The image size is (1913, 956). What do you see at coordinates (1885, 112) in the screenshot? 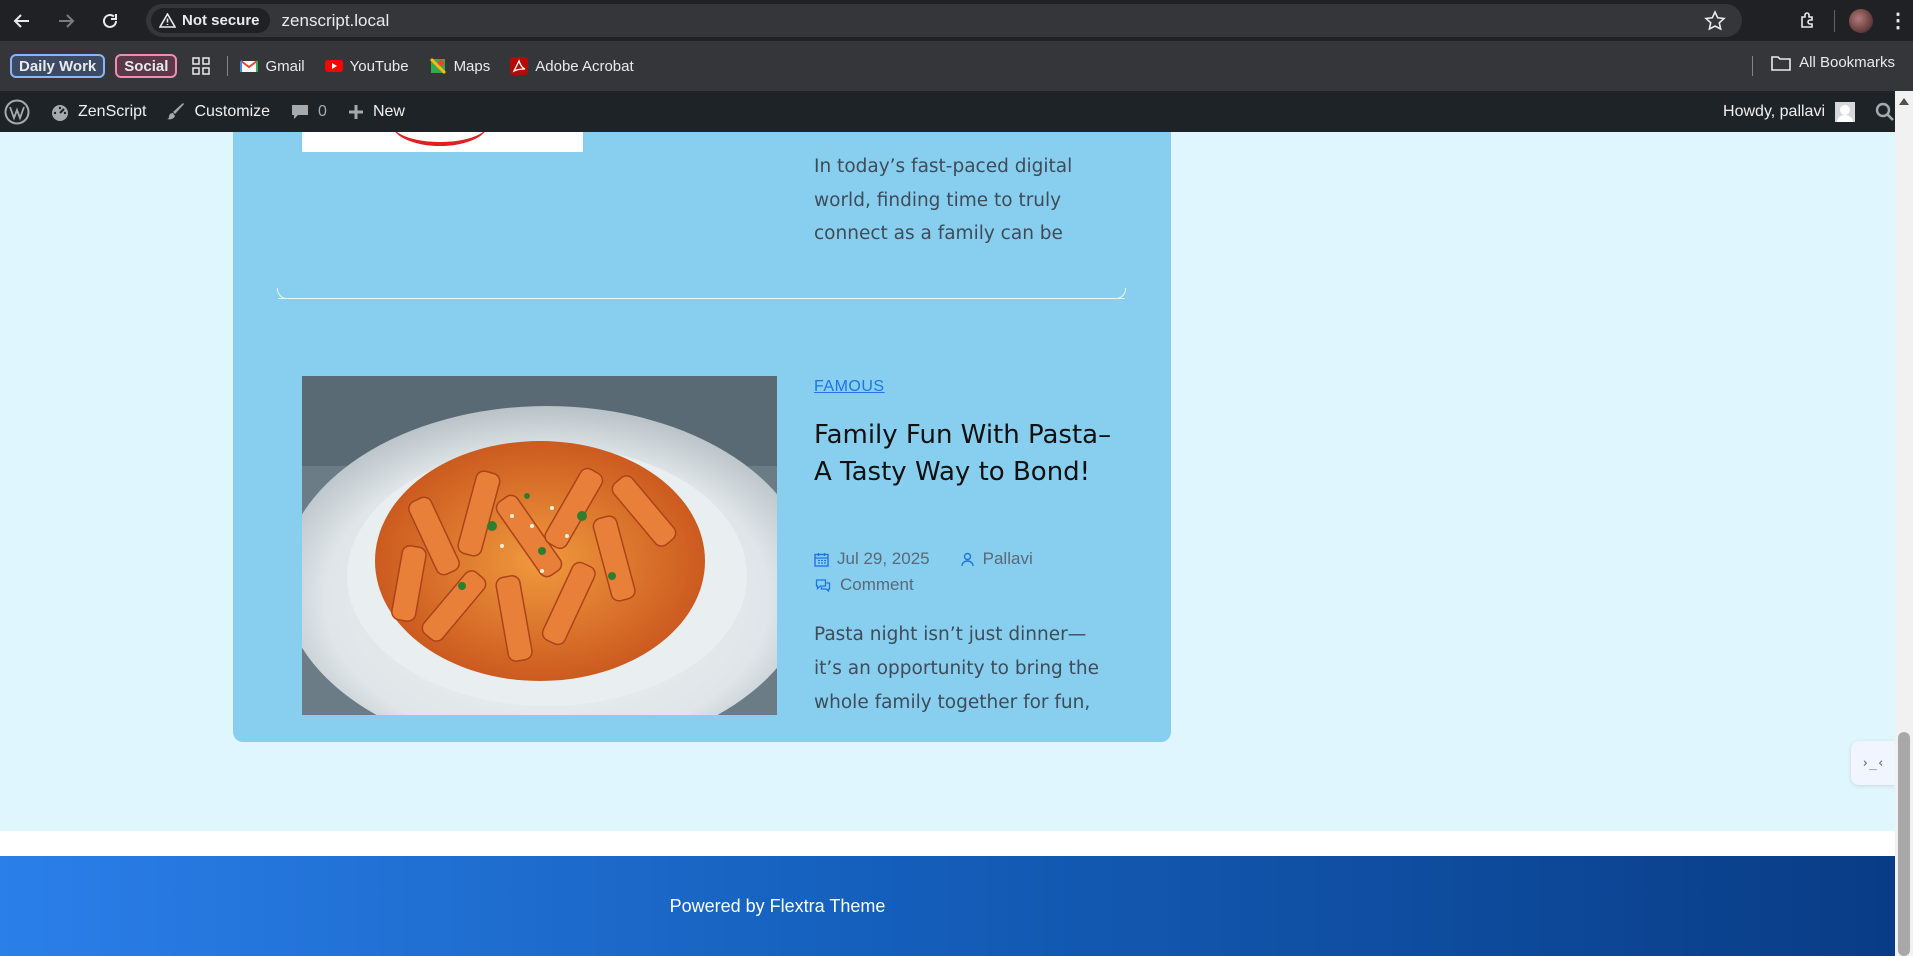
I see `search-icon` at bounding box center [1885, 112].